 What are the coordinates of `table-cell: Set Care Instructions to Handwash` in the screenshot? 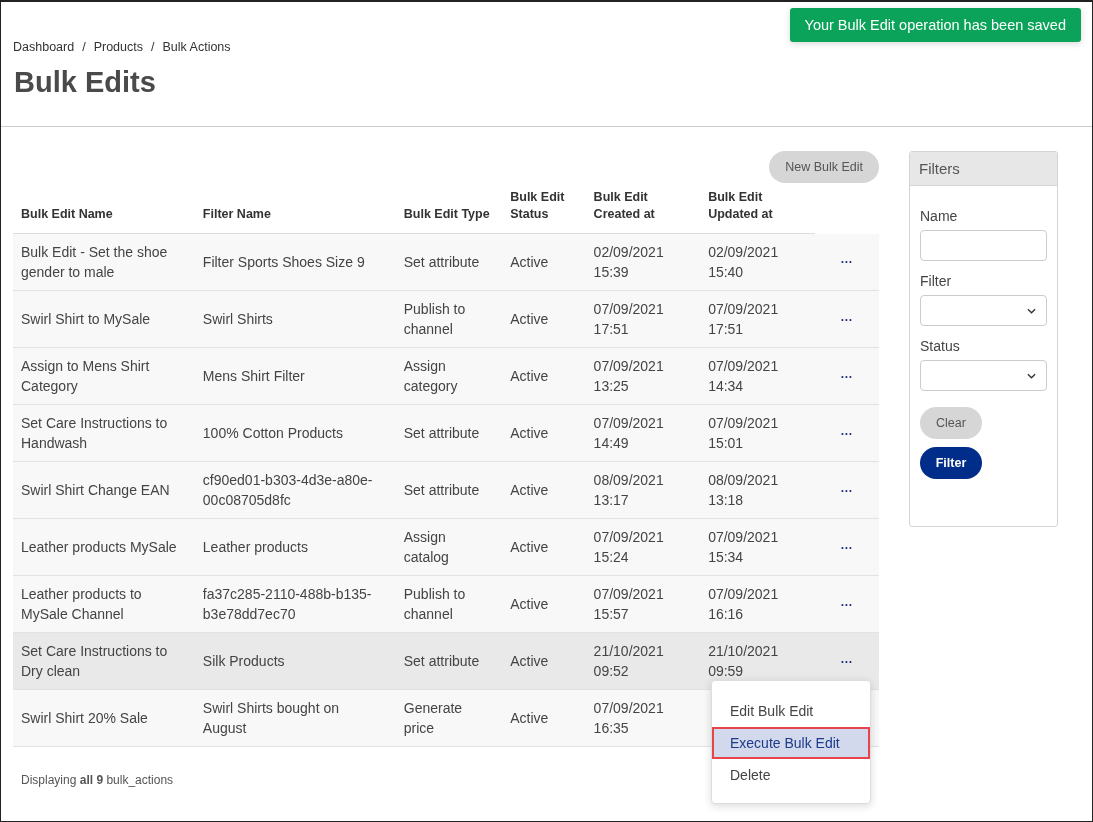 It's located at (94, 433).